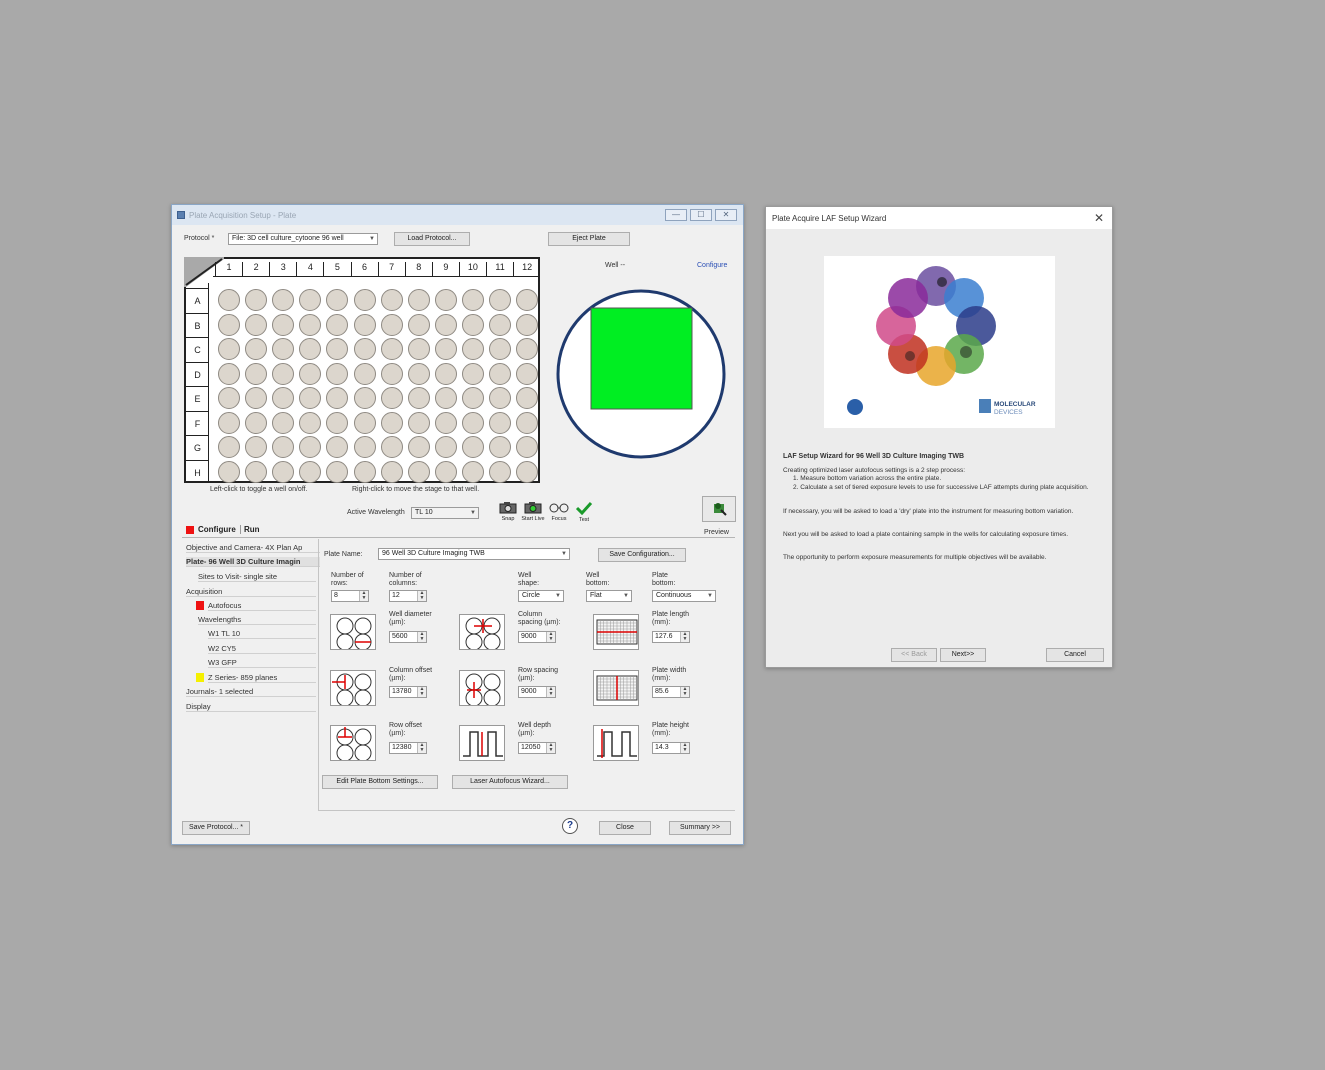  Describe the element at coordinates (251, 592) in the screenshot. I see `tree-item-acquisition: Acquisition` at that location.